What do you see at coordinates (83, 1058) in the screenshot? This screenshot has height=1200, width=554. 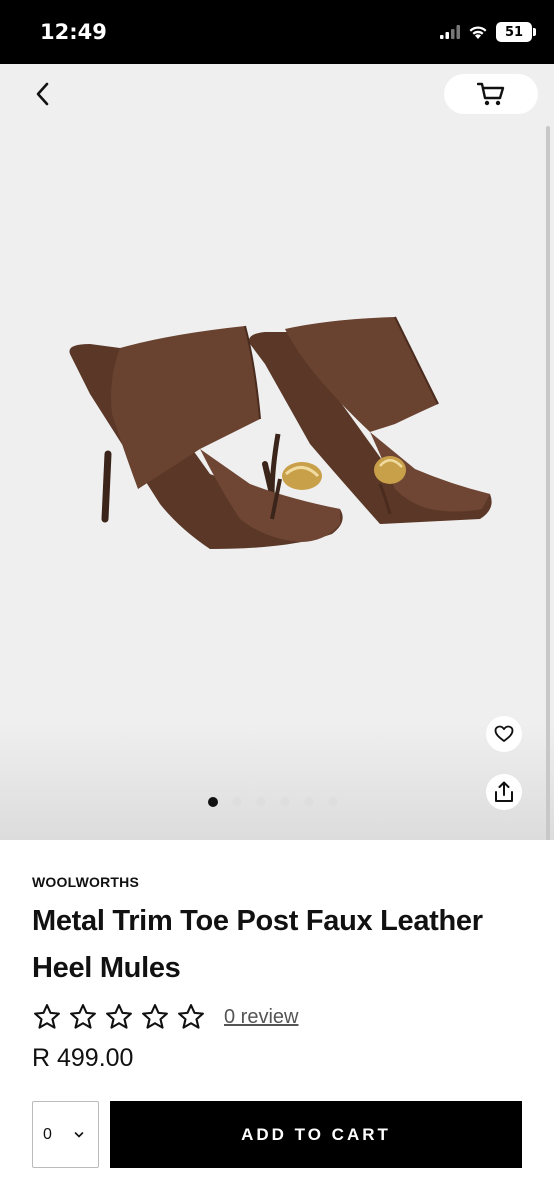 I see `product-price: R 499.00` at bounding box center [83, 1058].